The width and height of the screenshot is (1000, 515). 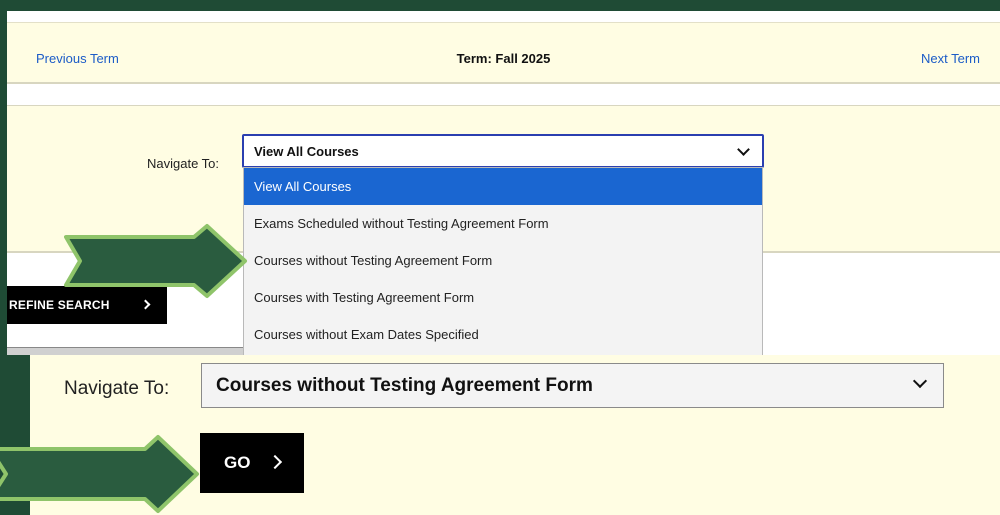 What do you see at coordinates (950, 58) in the screenshot?
I see `next-term-link: Next Term` at bounding box center [950, 58].